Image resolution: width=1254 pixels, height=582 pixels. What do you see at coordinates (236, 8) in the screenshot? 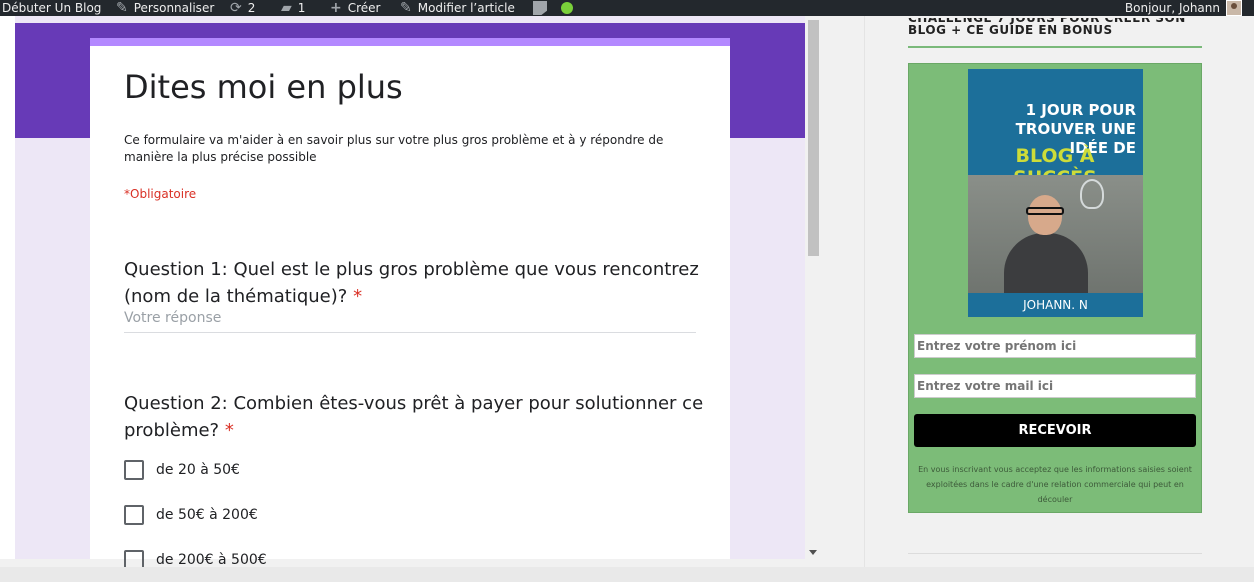
I see `refresh-icon: ⟳` at bounding box center [236, 8].